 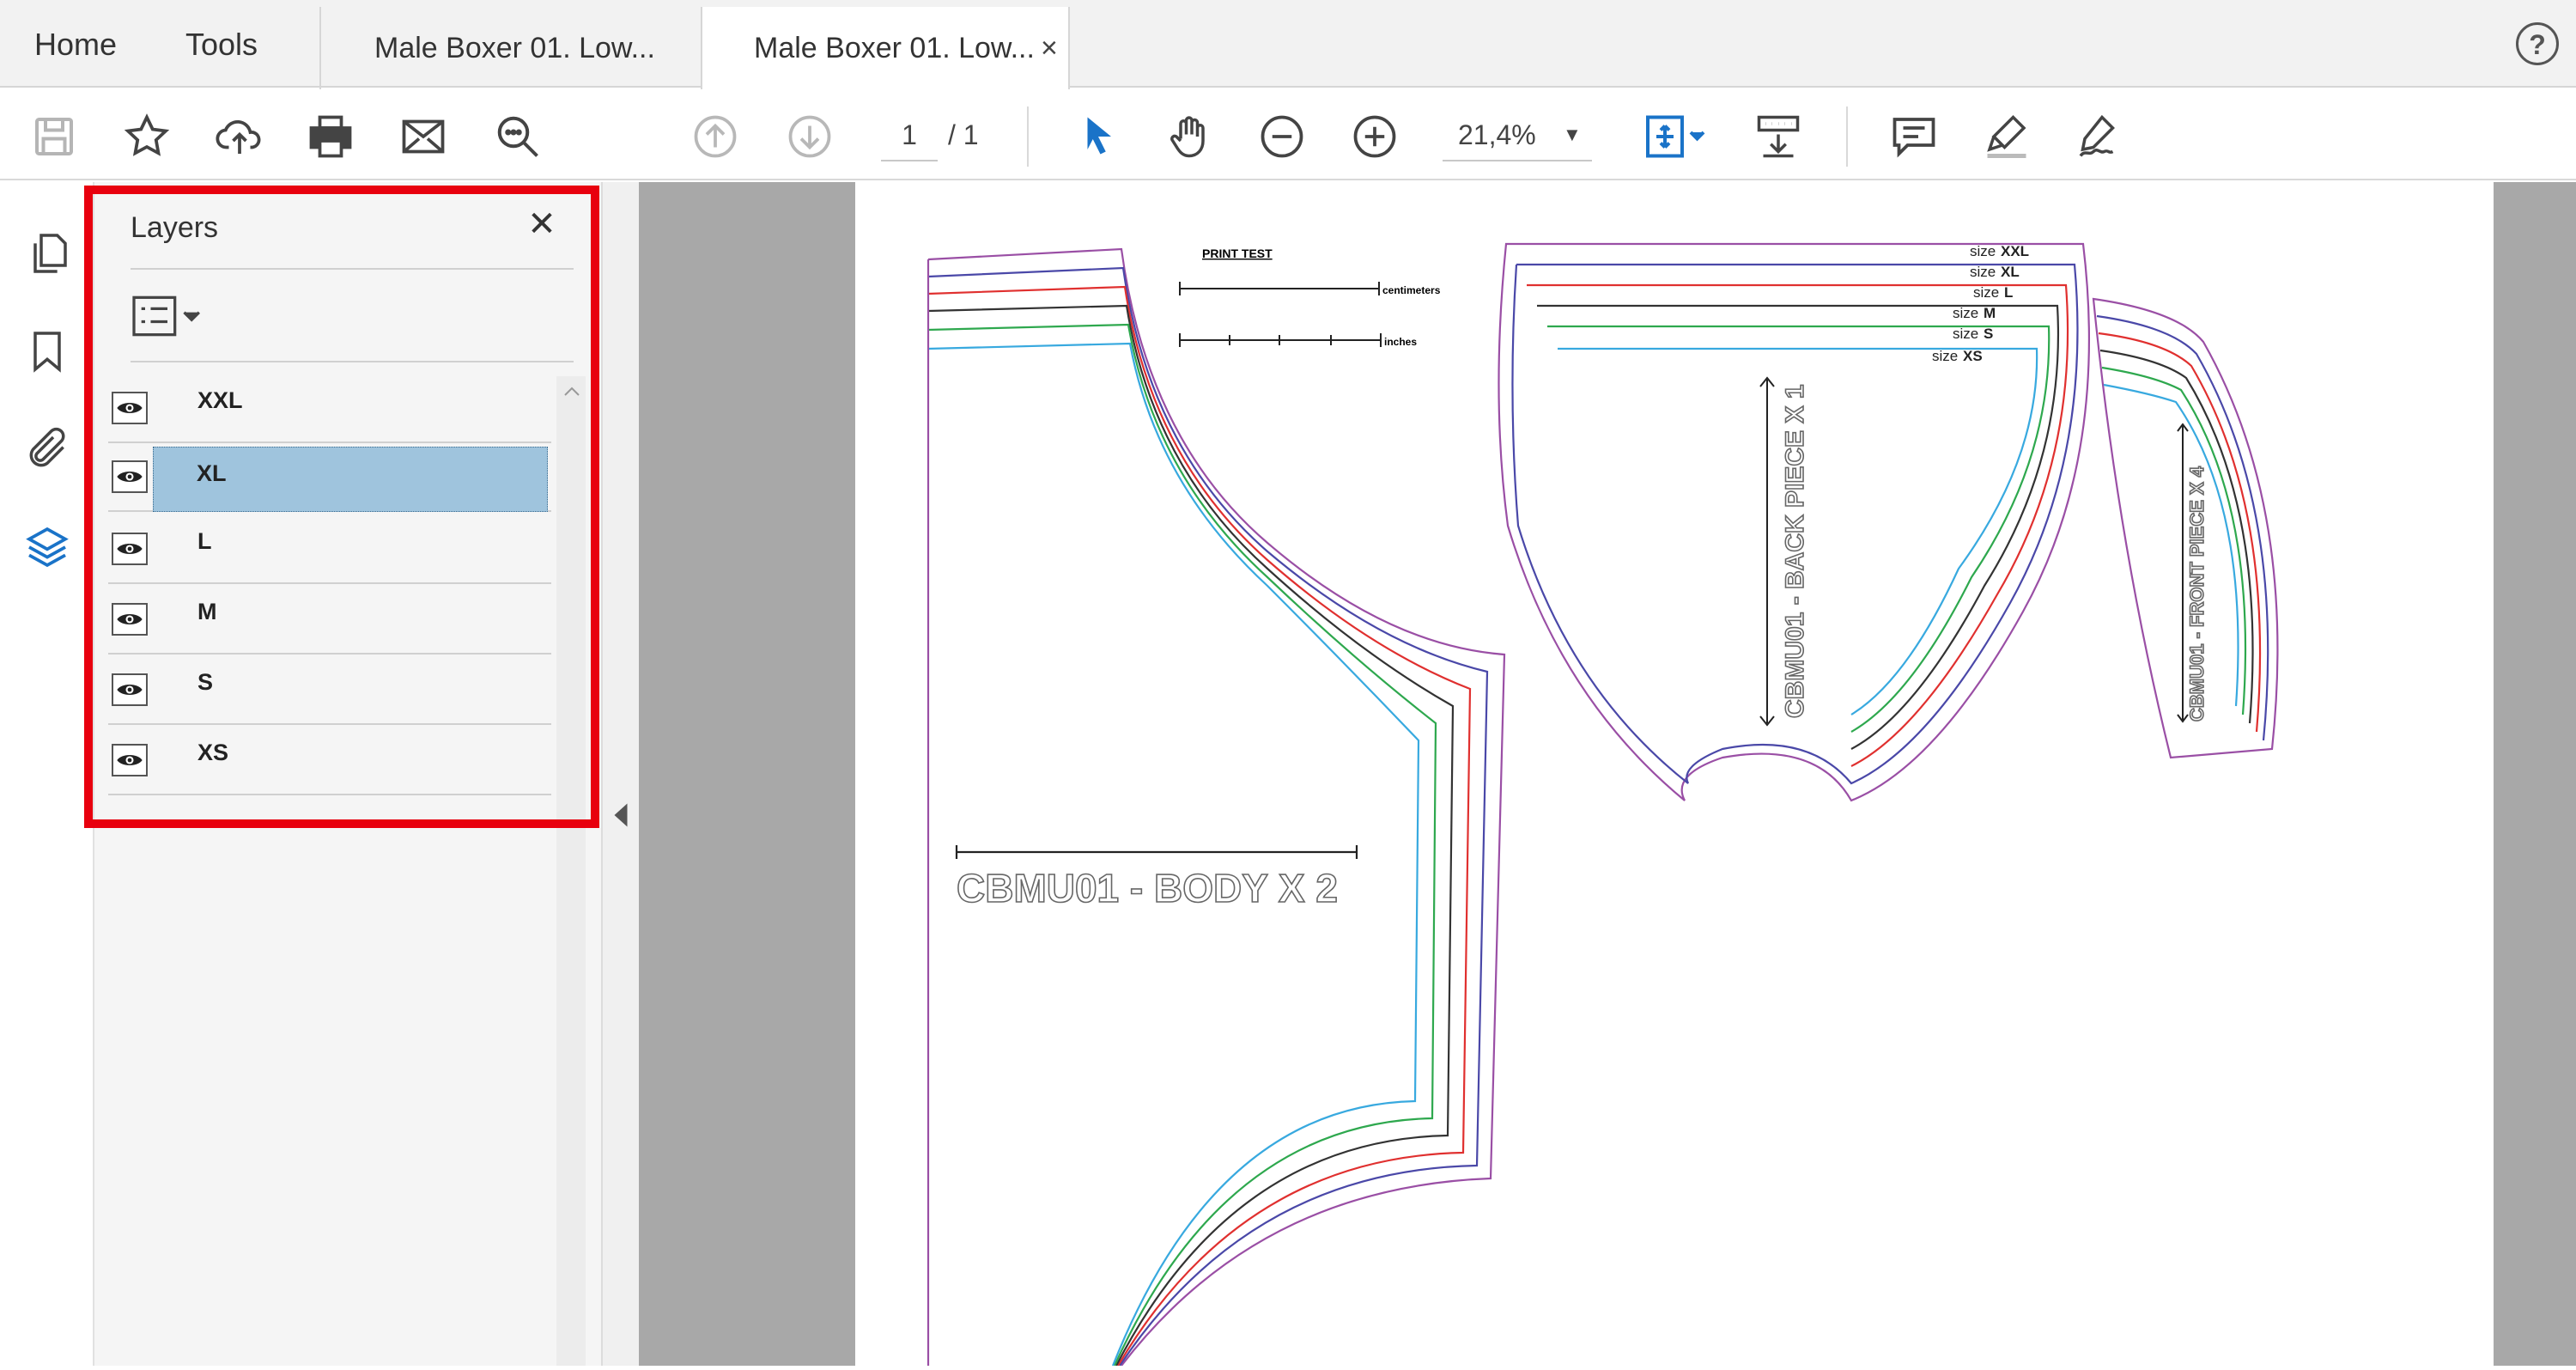 What do you see at coordinates (517, 136) in the screenshot?
I see `search-icon` at bounding box center [517, 136].